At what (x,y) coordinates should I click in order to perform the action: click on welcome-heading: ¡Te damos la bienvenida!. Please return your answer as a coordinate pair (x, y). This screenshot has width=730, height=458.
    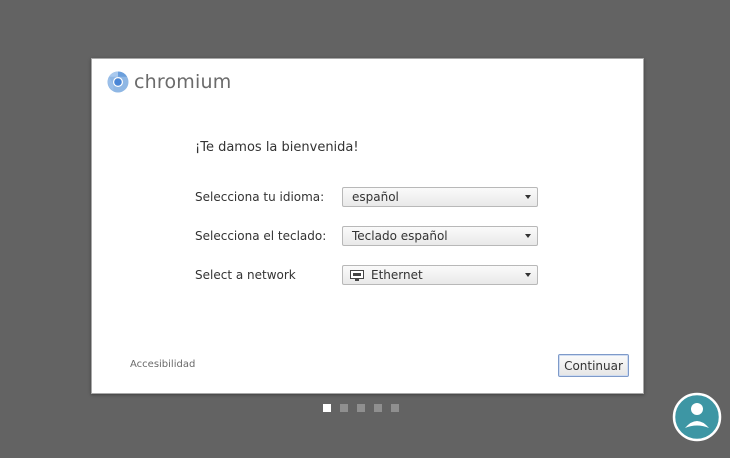
    Looking at the image, I should click on (277, 147).